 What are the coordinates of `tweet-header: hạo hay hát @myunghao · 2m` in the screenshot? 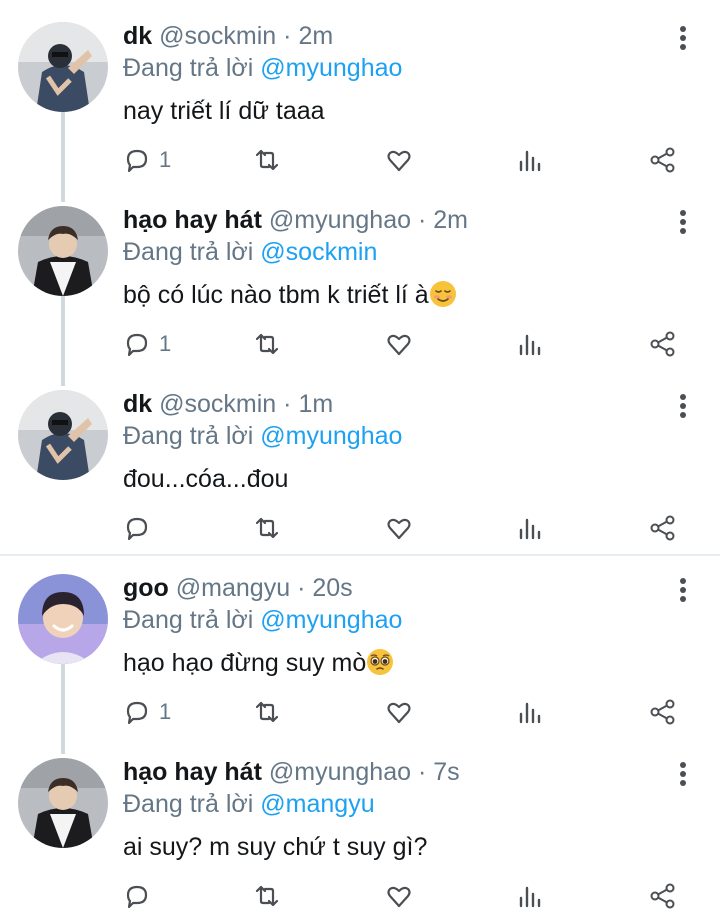 It's located at (391, 220).